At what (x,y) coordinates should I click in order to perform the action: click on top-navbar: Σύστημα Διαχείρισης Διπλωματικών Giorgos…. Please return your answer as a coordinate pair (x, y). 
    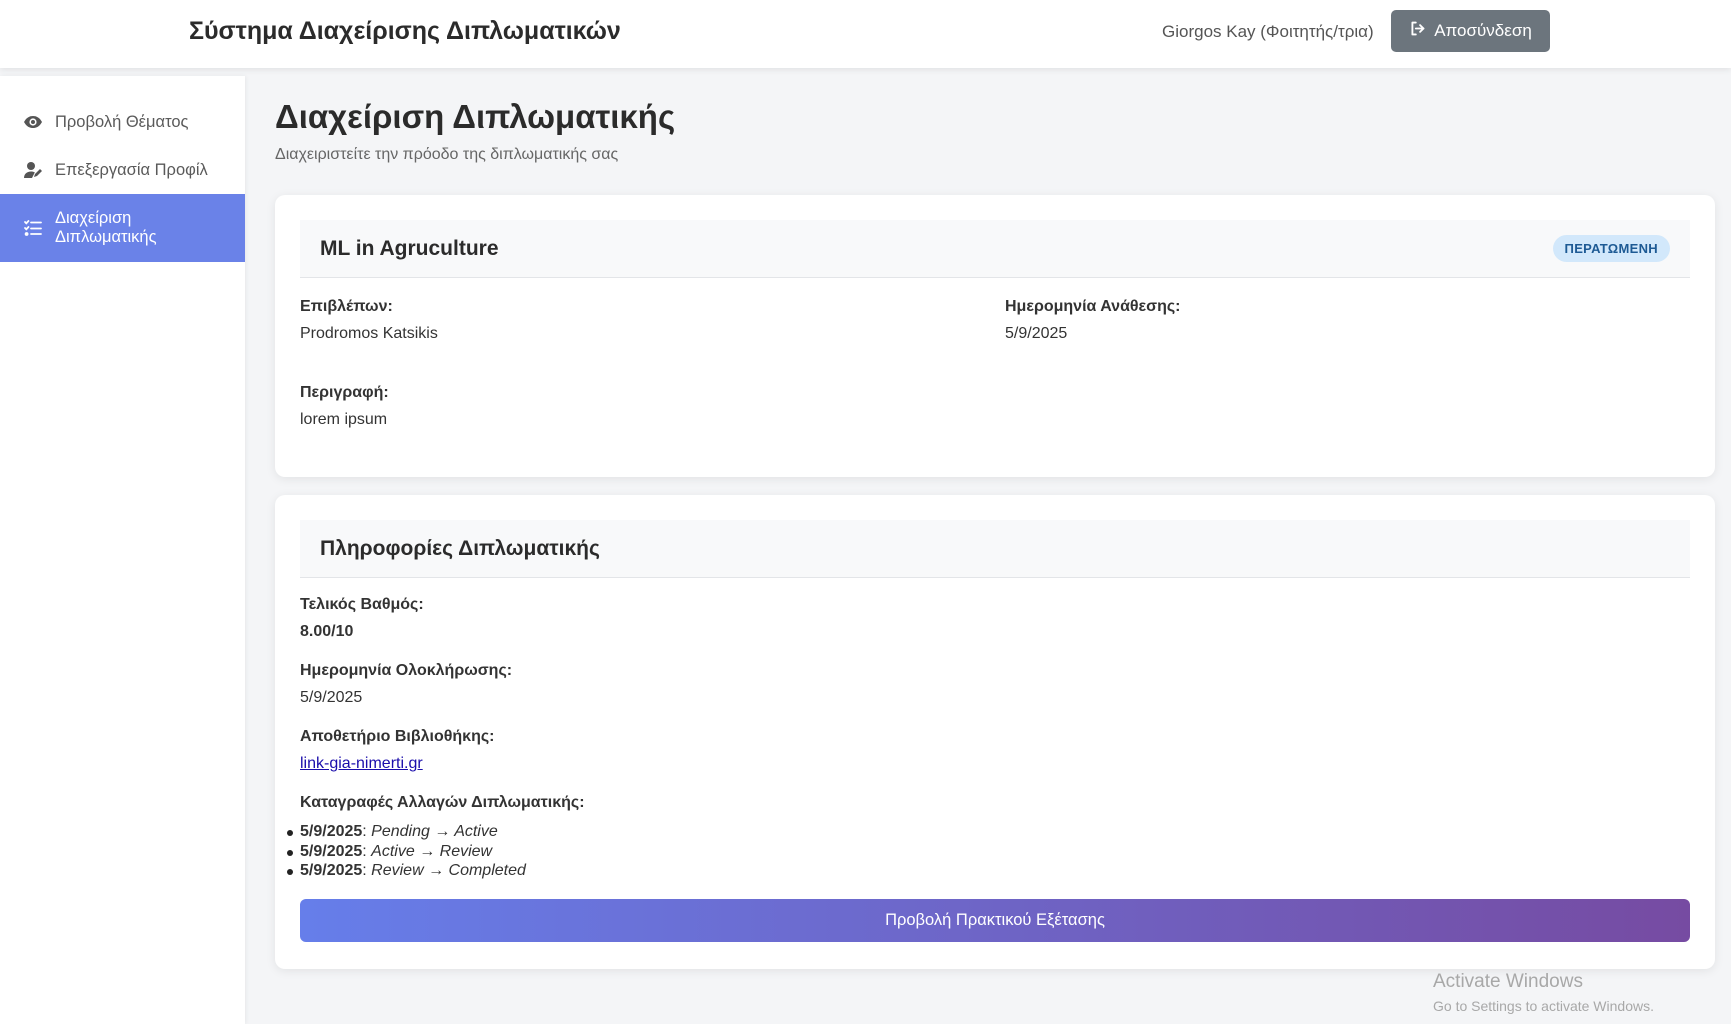
    Looking at the image, I should click on (865, 34).